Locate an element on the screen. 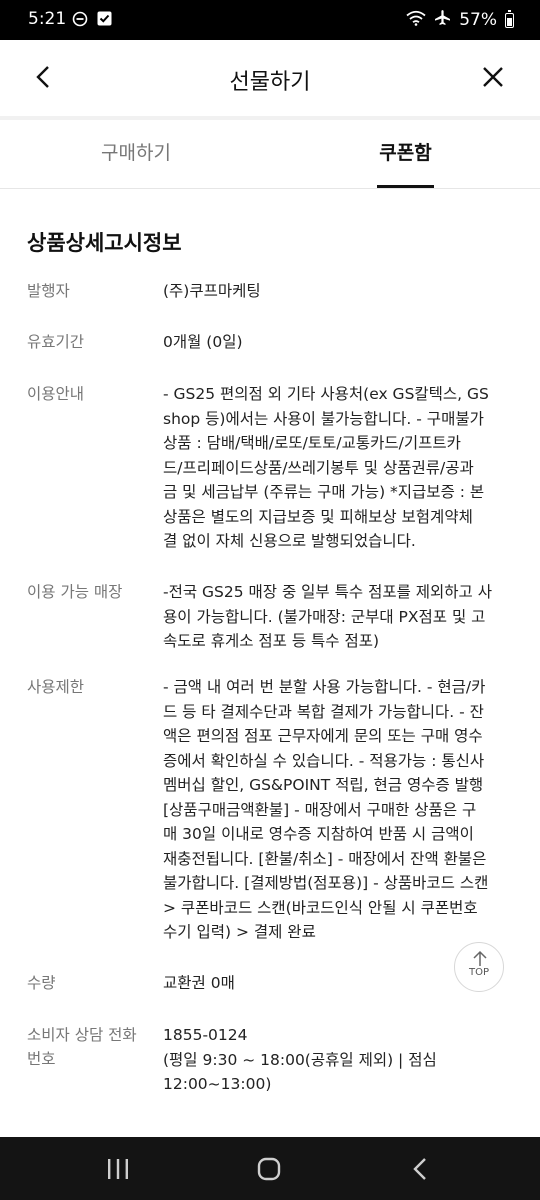 The height and width of the screenshot is (1200, 540). tab-bar: 구매하기 쿠폰함 is located at coordinates (270, 154).